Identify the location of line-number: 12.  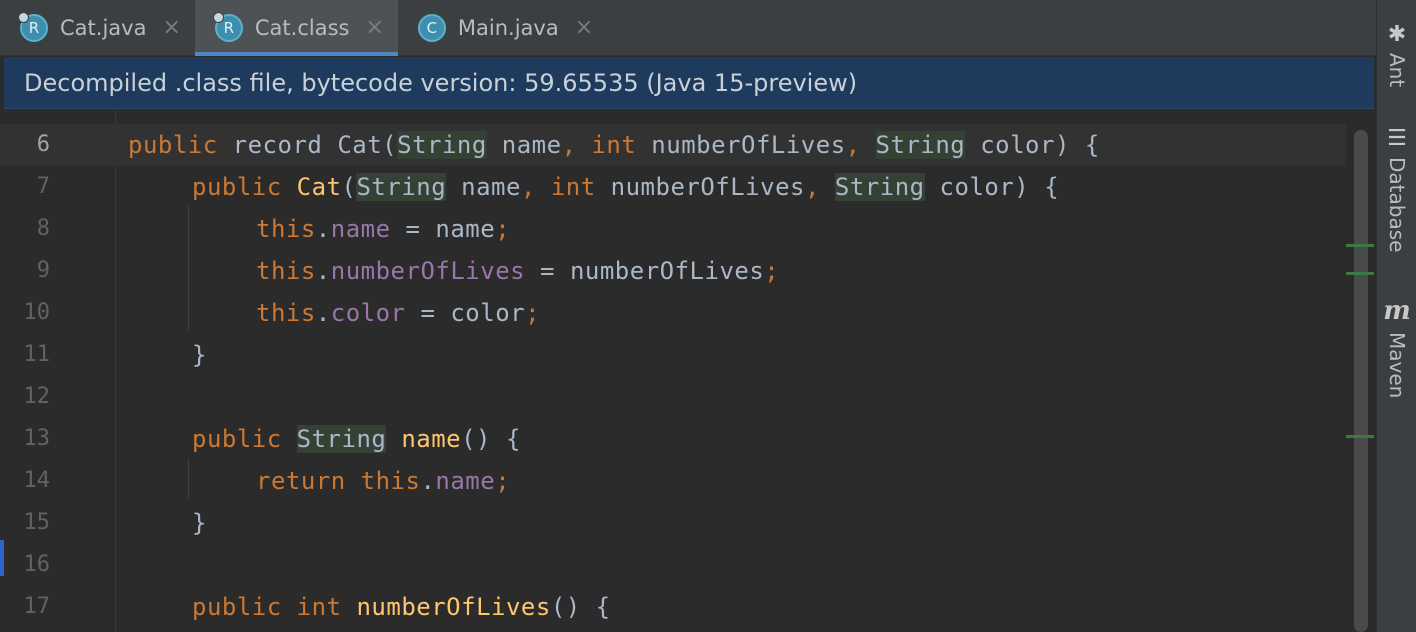
(37, 396).